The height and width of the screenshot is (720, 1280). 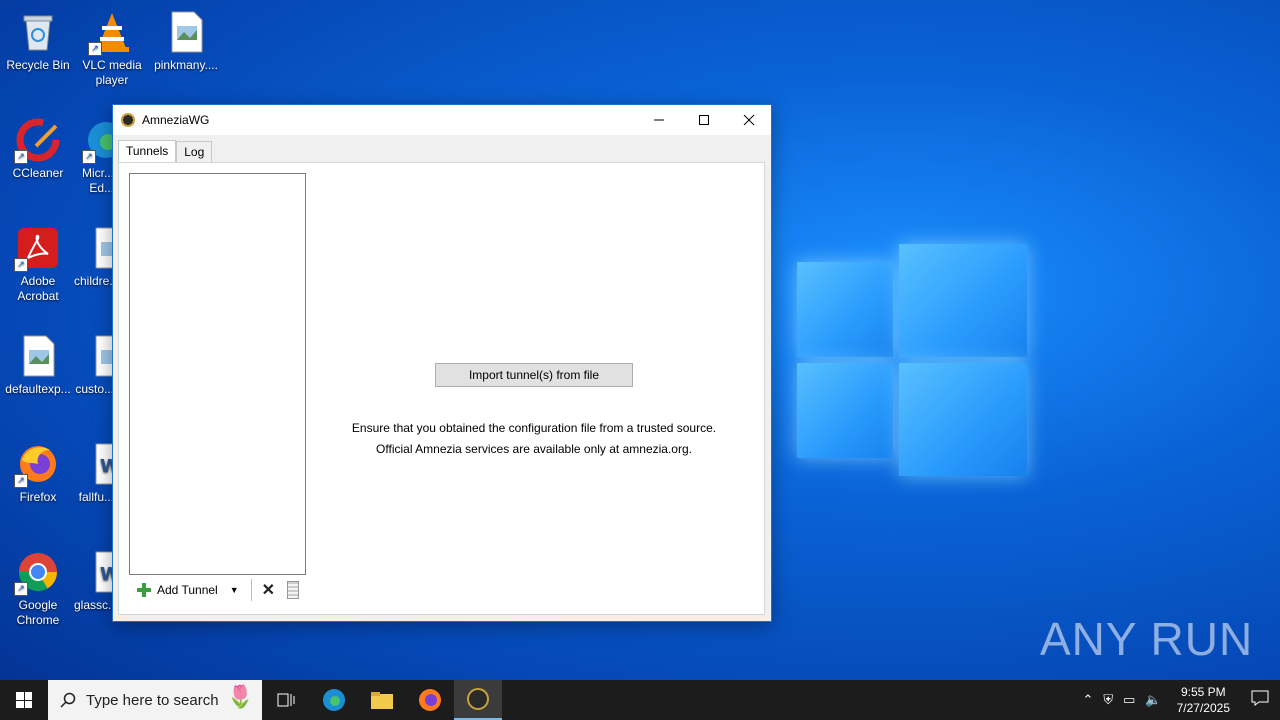 What do you see at coordinates (534, 375) in the screenshot?
I see `import-tunnel-button: Import tunnel(s) from file` at bounding box center [534, 375].